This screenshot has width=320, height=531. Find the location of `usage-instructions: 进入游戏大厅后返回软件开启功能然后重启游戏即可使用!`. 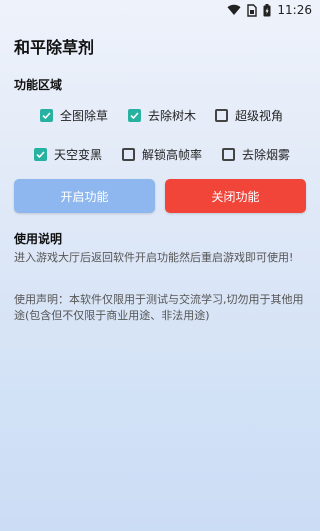

usage-instructions: 进入游戏大厅后返回软件开启功能然后重启游戏即可使用! is located at coordinates (154, 257).